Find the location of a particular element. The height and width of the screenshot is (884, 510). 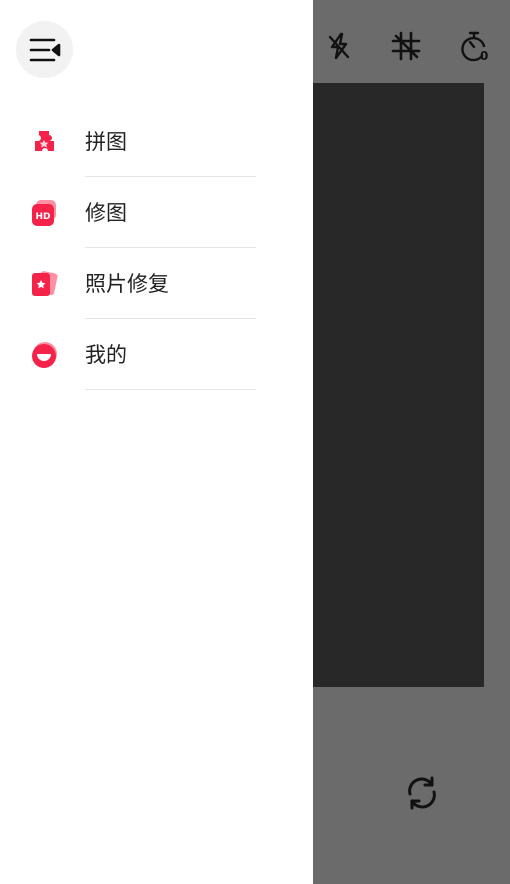

photo-restore-icon is located at coordinates (44, 284).